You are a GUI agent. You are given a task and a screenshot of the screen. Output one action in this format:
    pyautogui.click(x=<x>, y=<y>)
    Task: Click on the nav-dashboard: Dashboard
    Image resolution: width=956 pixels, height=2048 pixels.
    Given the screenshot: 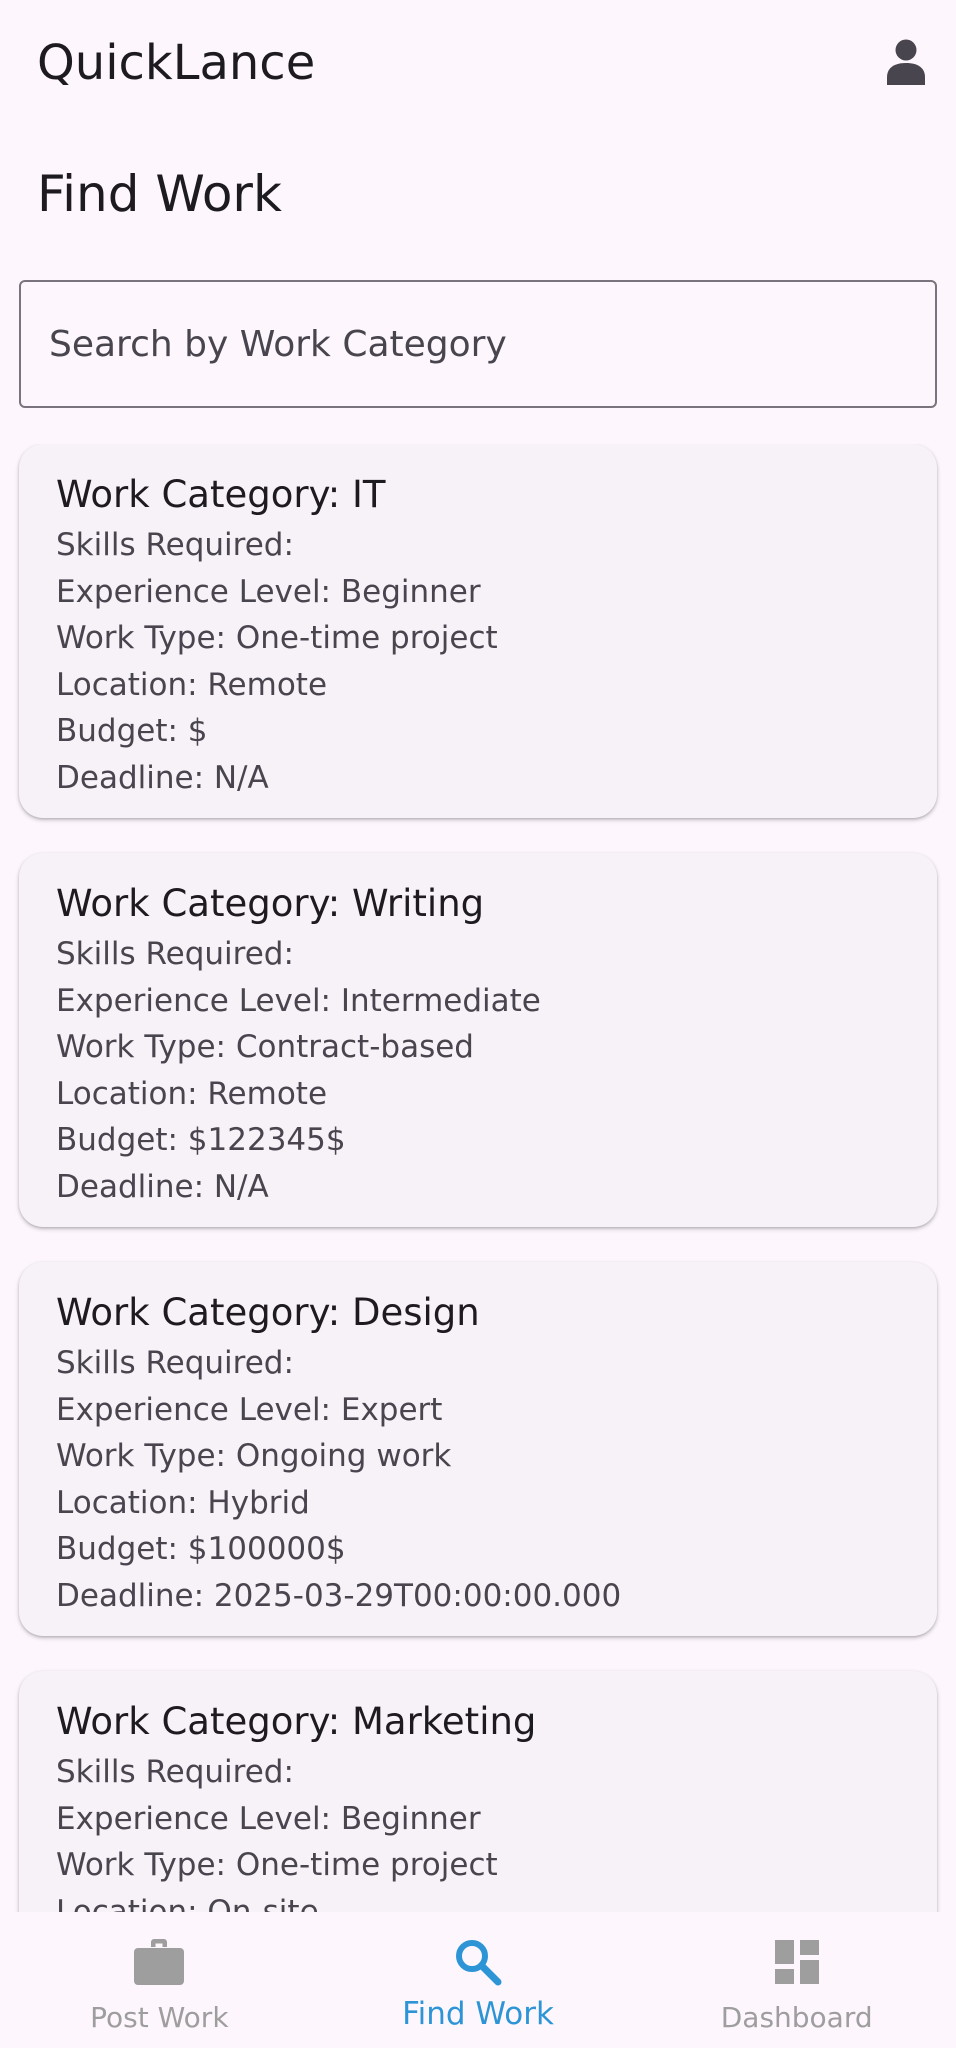 What is the action you would take?
    pyautogui.click(x=796, y=1980)
    